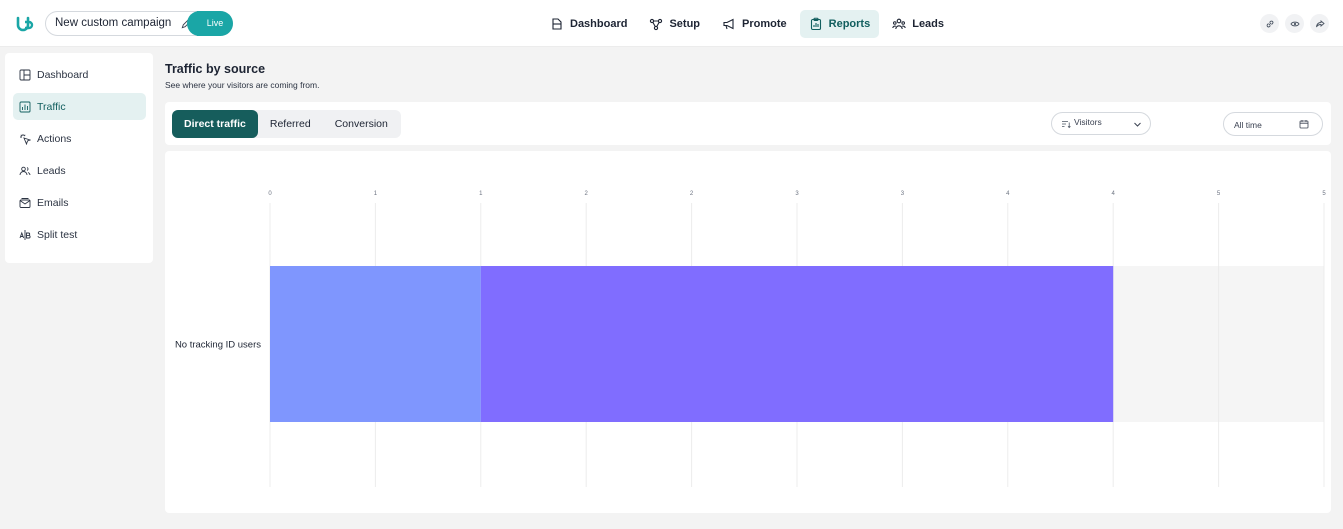  Describe the element at coordinates (557, 24) in the screenshot. I see `dashboard-icon` at that location.